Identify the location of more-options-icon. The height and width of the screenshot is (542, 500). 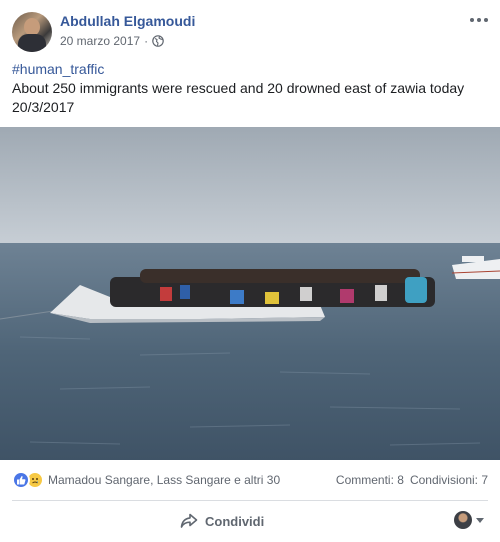
(480, 20).